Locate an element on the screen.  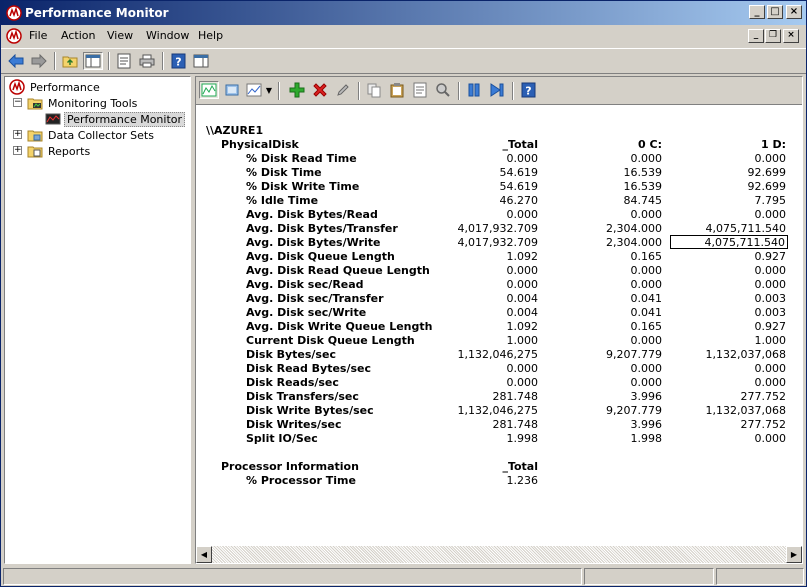
tree-item-monitoring-tools: Monitoring Tools is located at coordinates (83, 103).